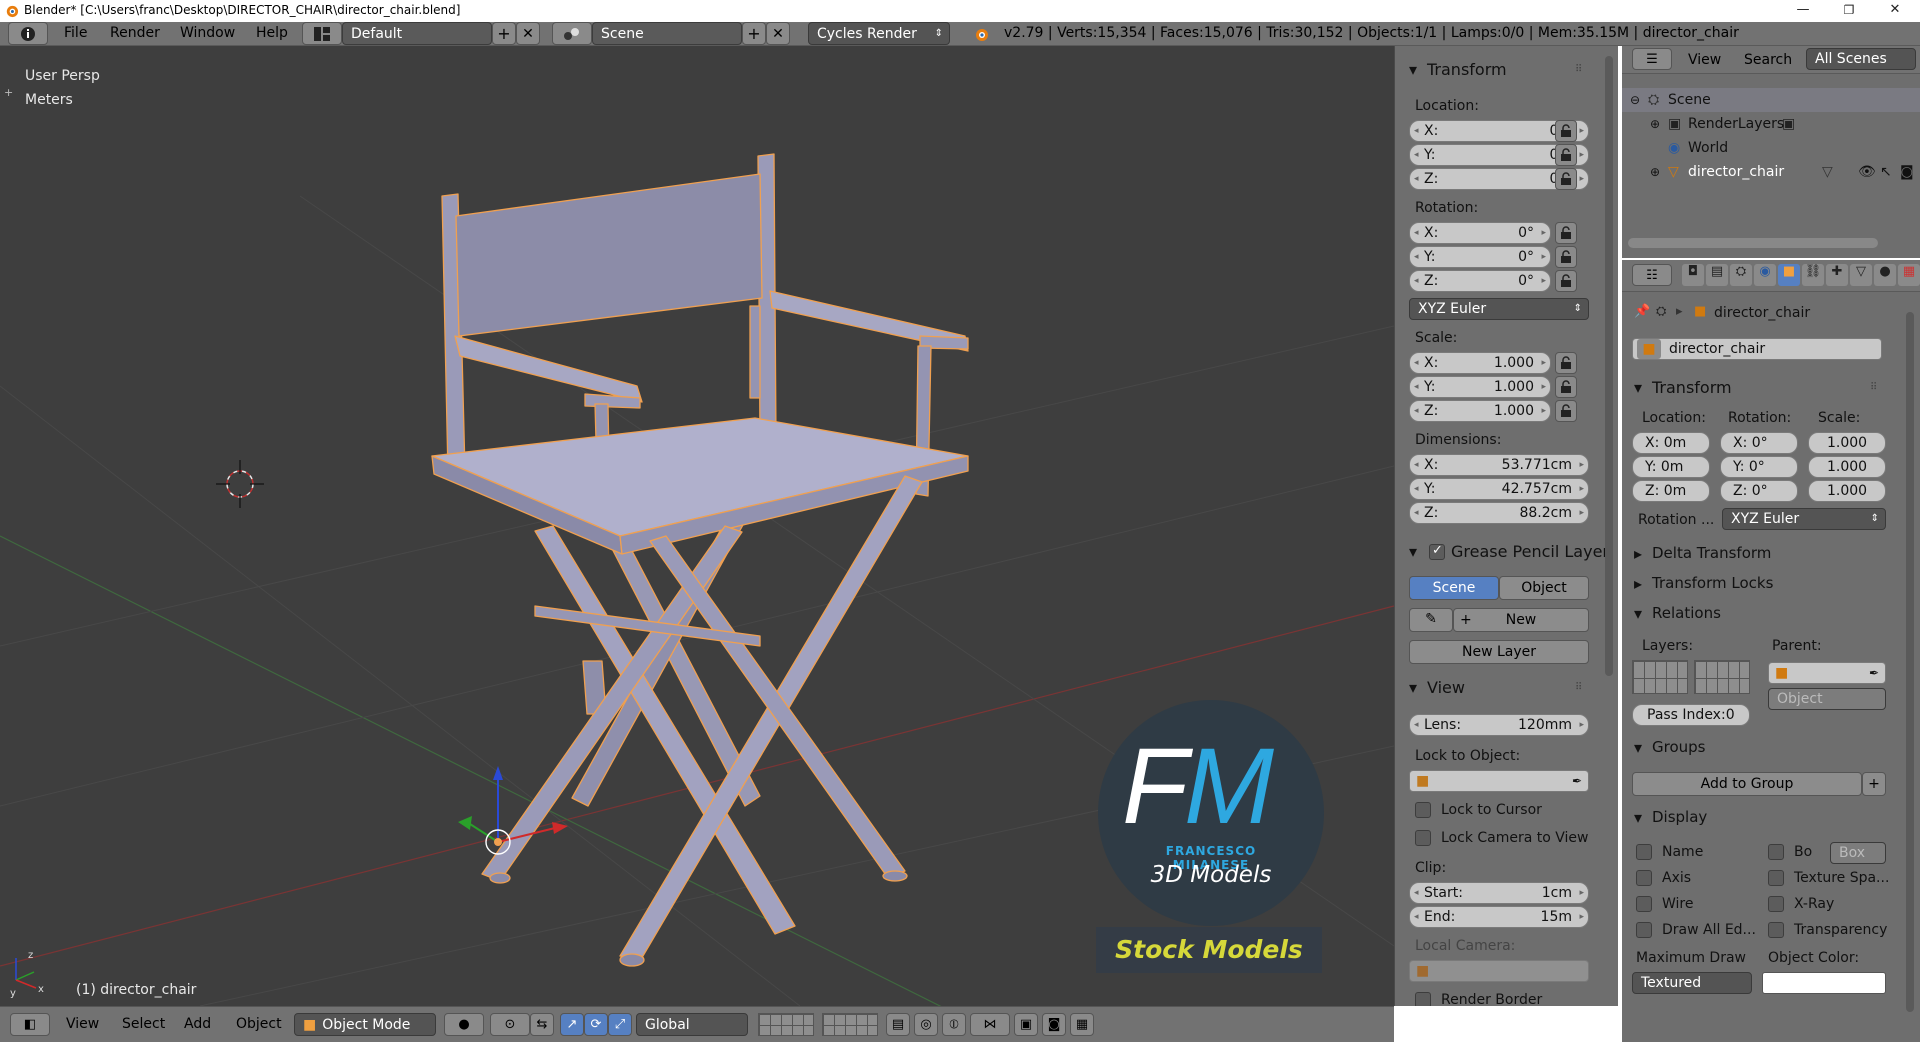  Describe the element at coordinates (1827, 673) in the screenshot. I see `parent-field: ■ ✒` at that location.